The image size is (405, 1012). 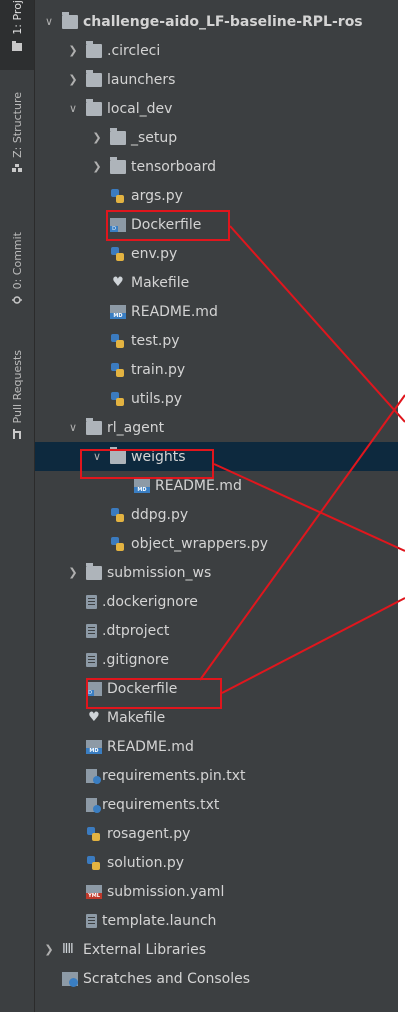 I want to click on tree-item-label: submission_ws, so click(x=159, y=572).